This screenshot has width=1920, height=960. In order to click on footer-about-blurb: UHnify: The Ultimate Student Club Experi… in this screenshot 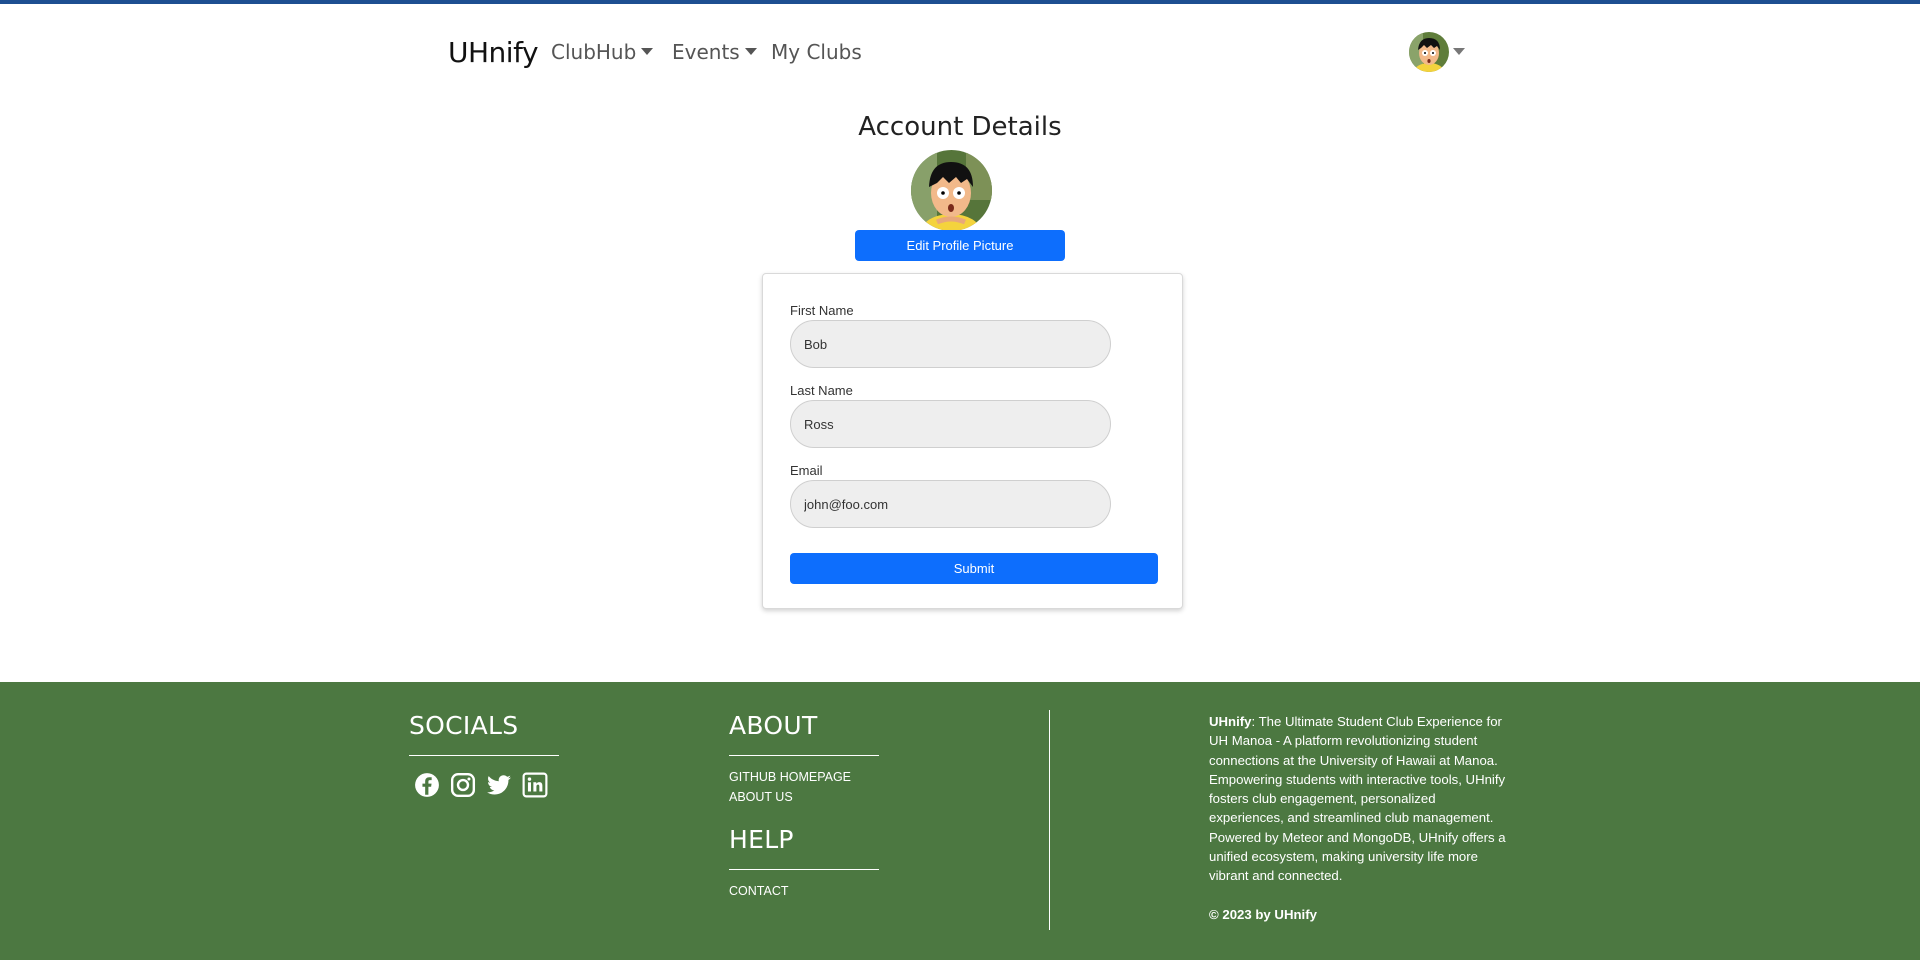, I will do `click(1359, 799)`.